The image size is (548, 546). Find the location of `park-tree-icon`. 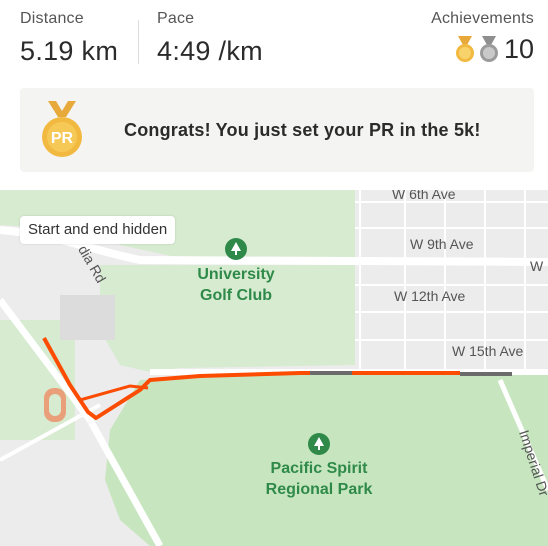

park-tree-icon is located at coordinates (319, 444).